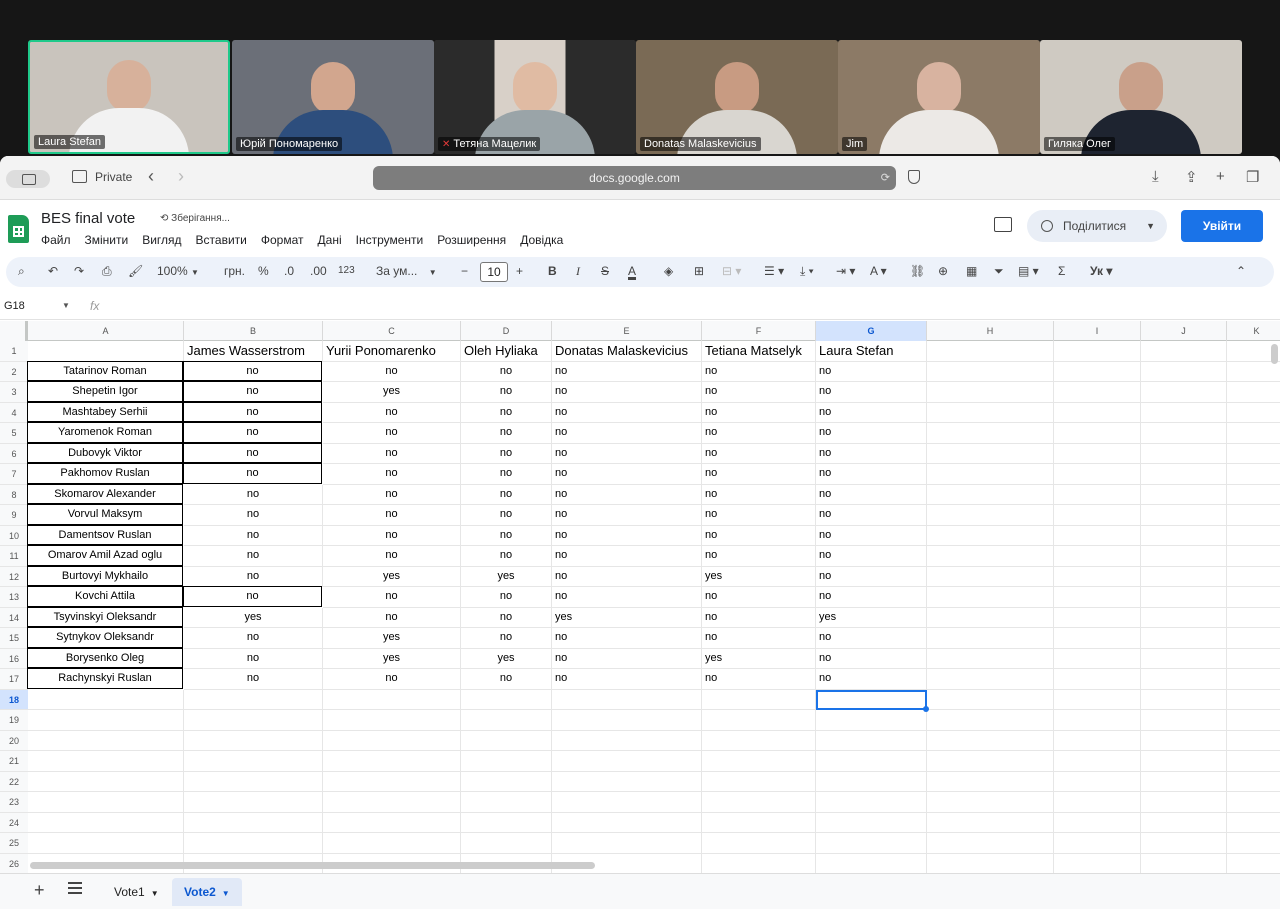 Image resolution: width=1280 pixels, height=909 pixels. Describe the element at coordinates (14, 331) in the screenshot. I see `select-all-corner` at that location.